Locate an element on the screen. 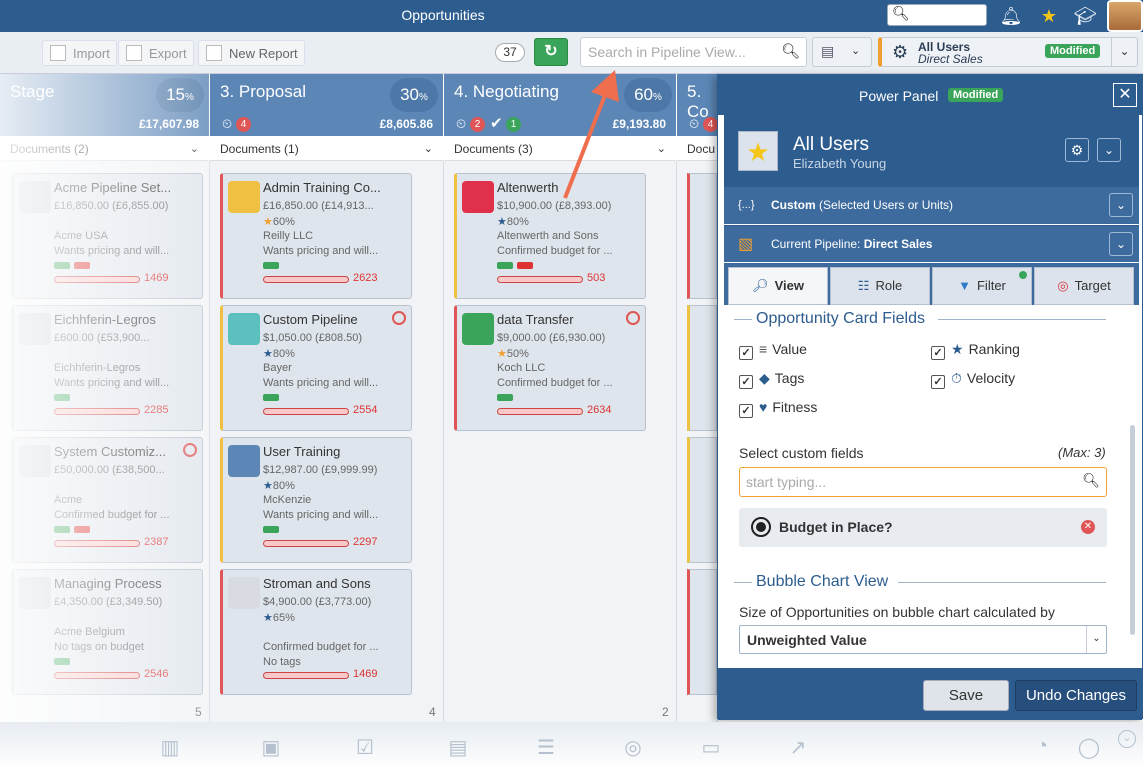 This screenshot has height=769, width=1143. documents-dropdown: Docu is located at coordinates (697, 149).